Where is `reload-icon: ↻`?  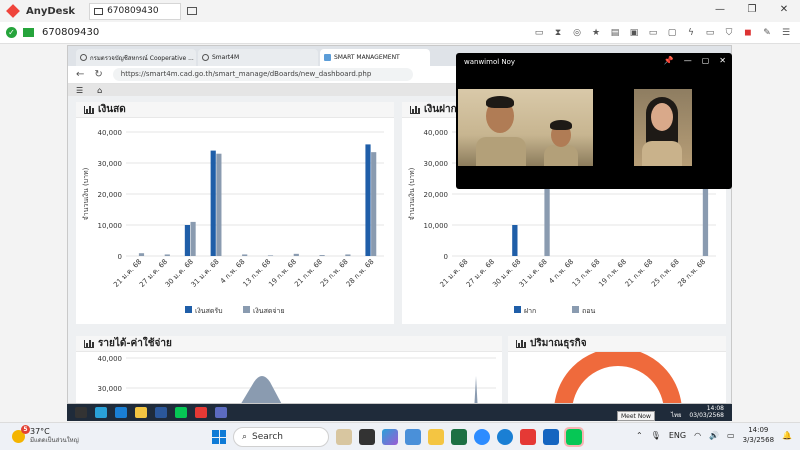 reload-icon: ↻ is located at coordinates (98, 74).